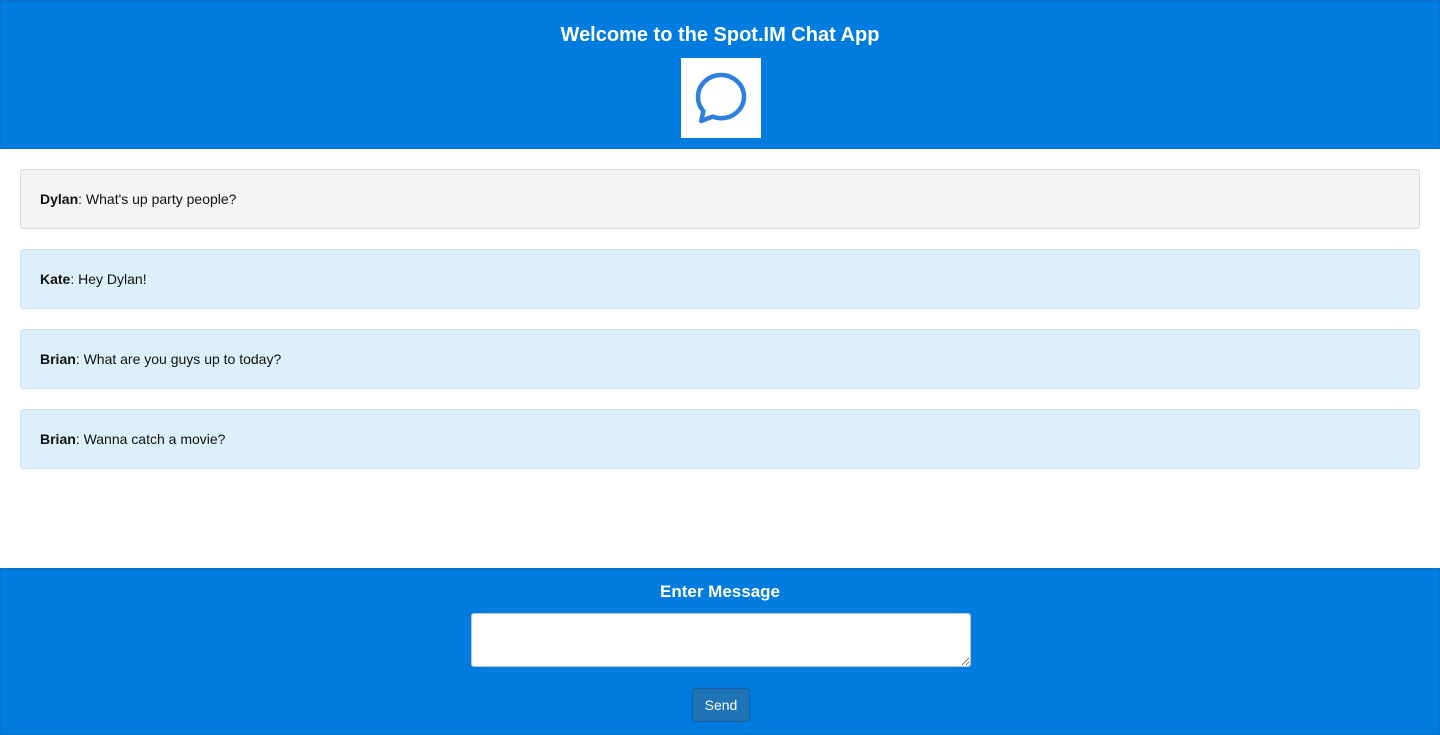 The height and width of the screenshot is (735, 1440). I want to click on chat-bubble-icon, so click(721, 98).